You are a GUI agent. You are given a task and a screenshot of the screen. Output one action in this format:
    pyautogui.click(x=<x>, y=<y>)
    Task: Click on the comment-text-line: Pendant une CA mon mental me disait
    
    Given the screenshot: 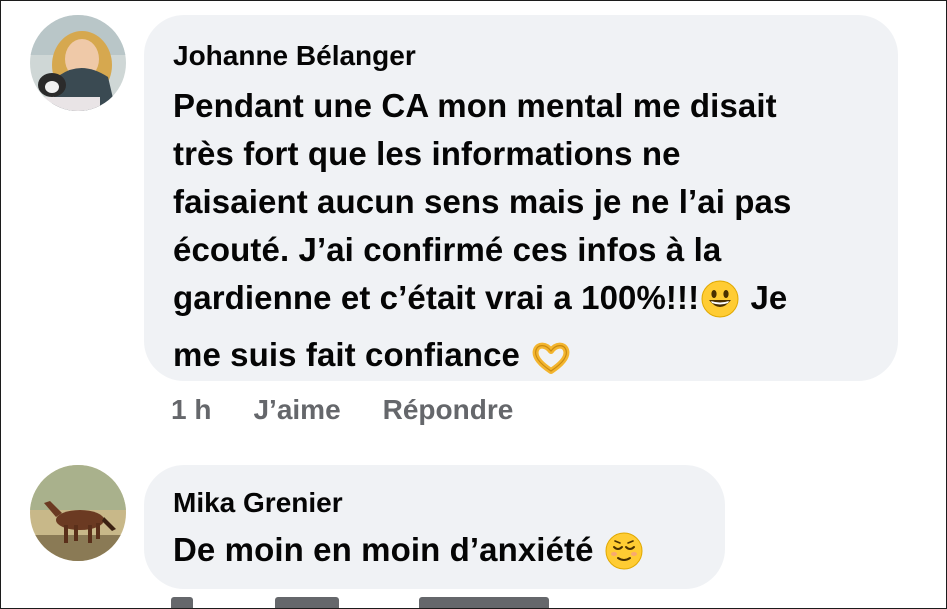 What is the action you would take?
    pyautogui.click(x=475, y=105)
    